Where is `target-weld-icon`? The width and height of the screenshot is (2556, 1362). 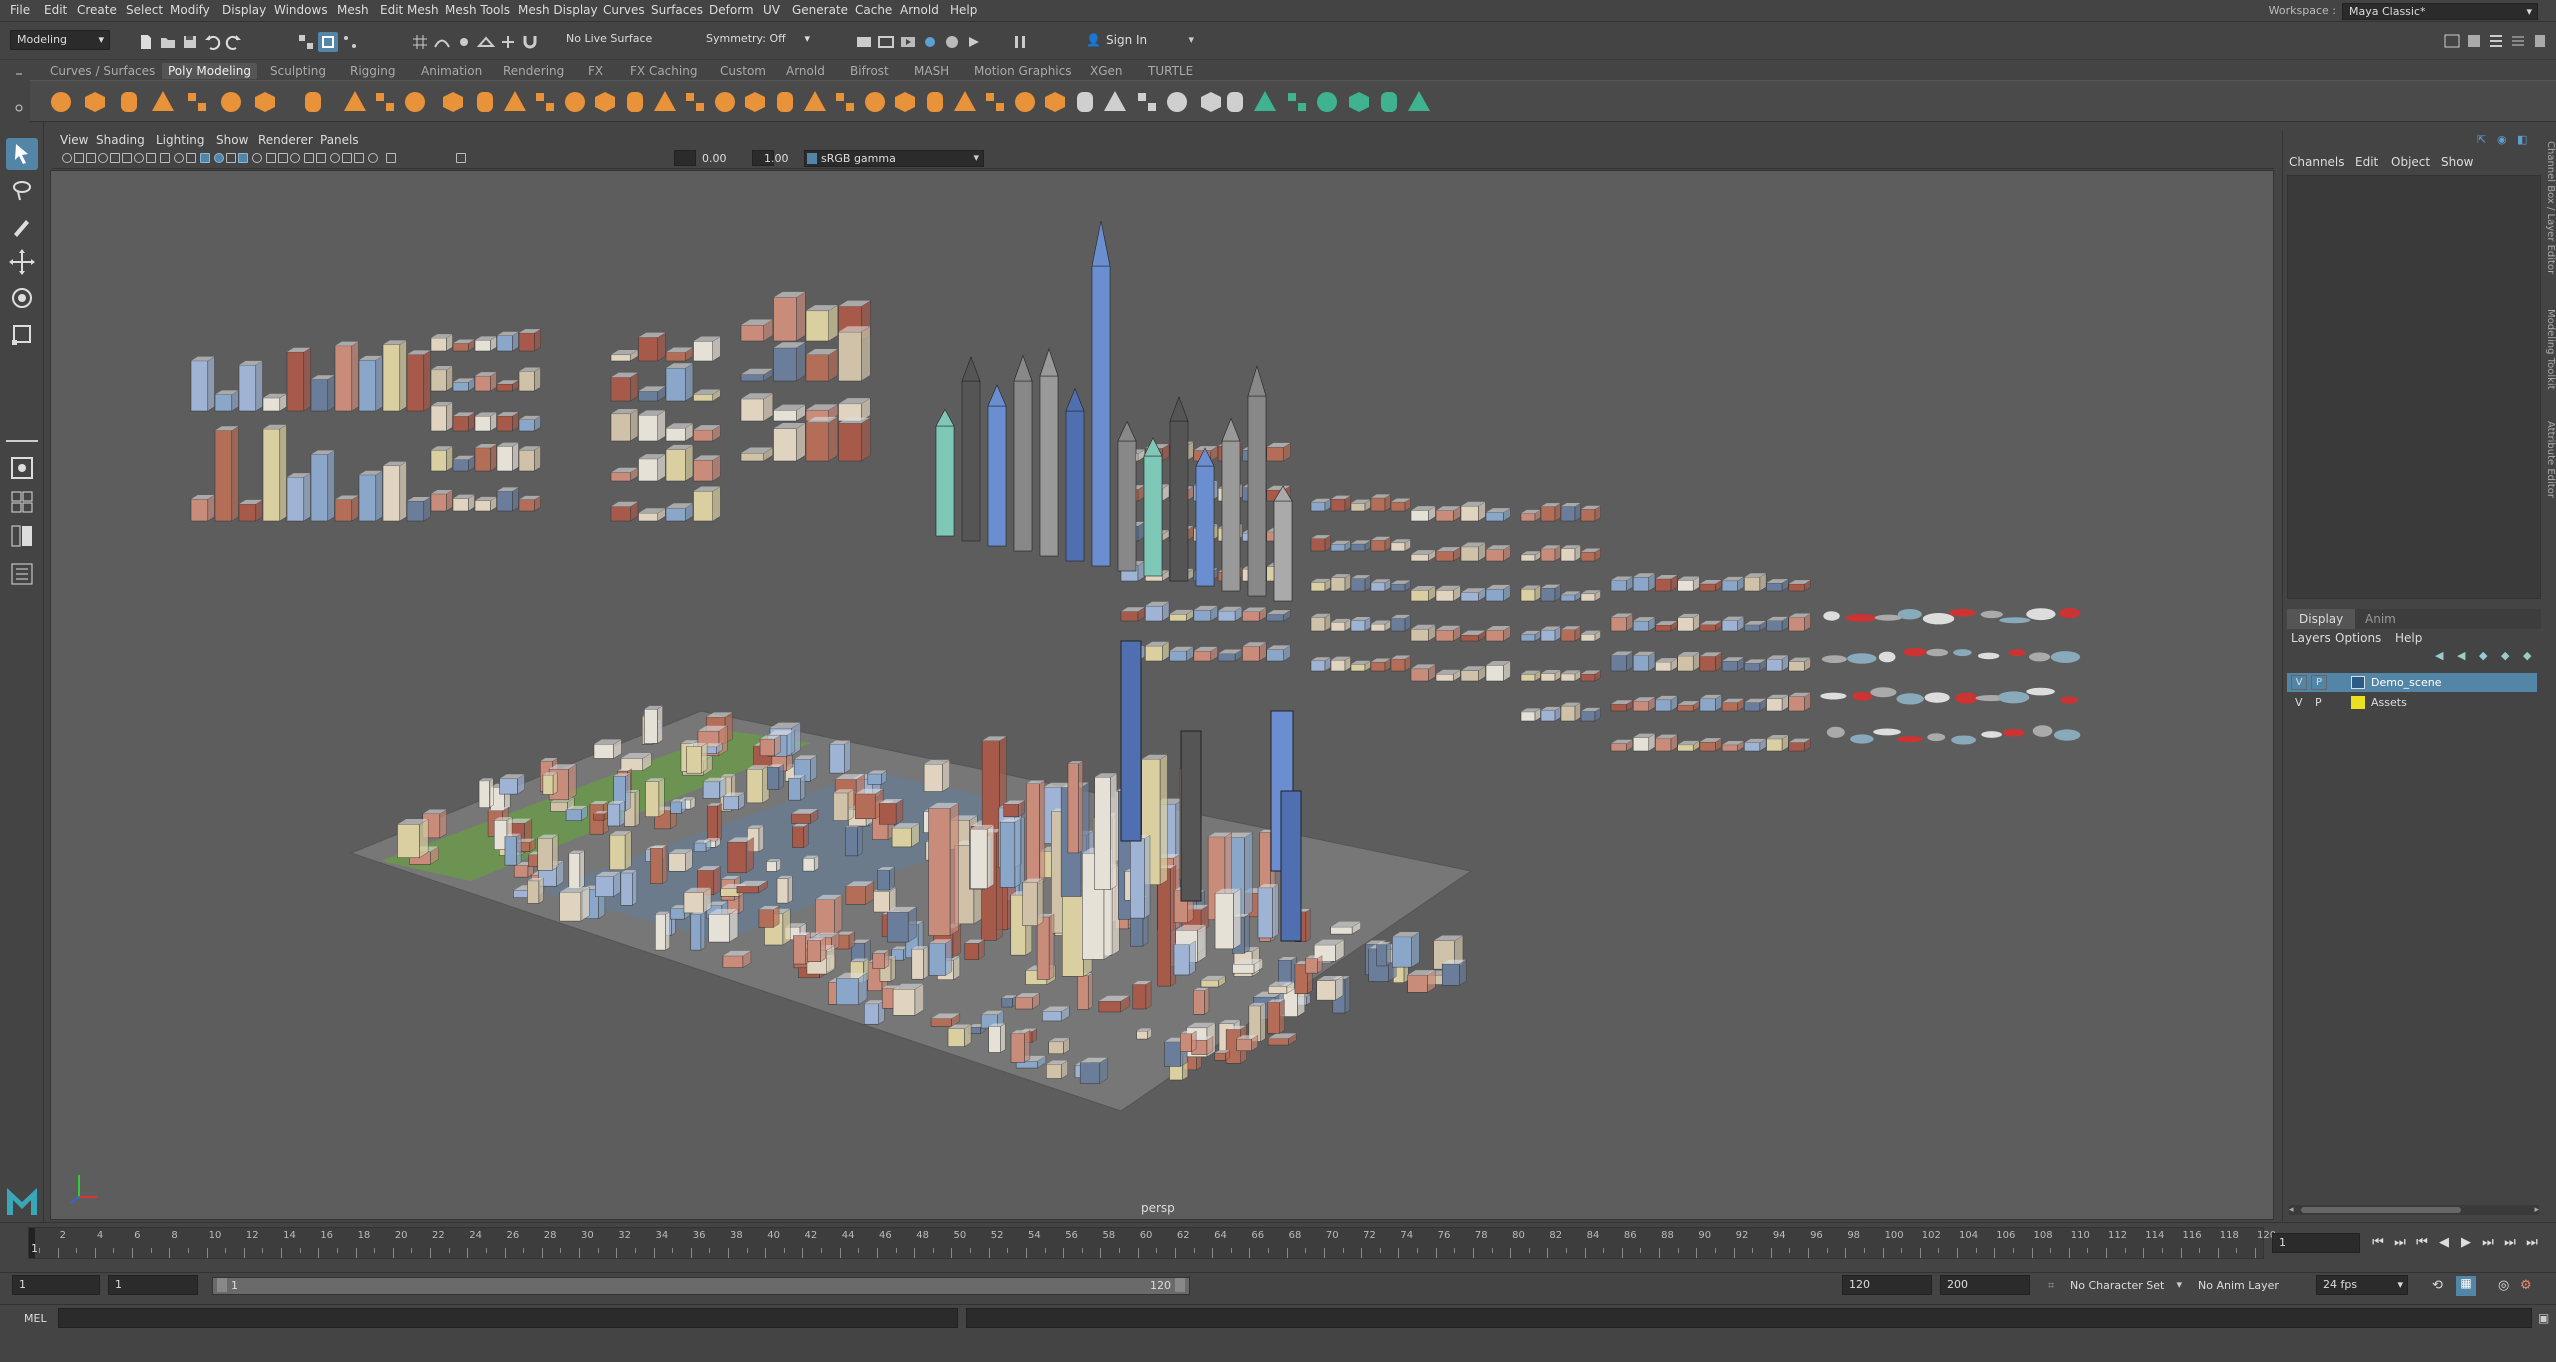
target-weld-icon is located at coordinates (1055, 102).